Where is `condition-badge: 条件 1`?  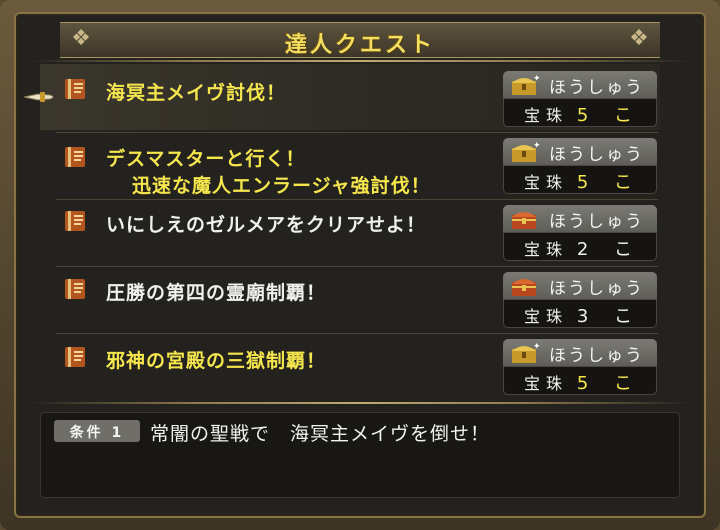 condition-badge: 条件 1 is located at coordinates (97, 431).